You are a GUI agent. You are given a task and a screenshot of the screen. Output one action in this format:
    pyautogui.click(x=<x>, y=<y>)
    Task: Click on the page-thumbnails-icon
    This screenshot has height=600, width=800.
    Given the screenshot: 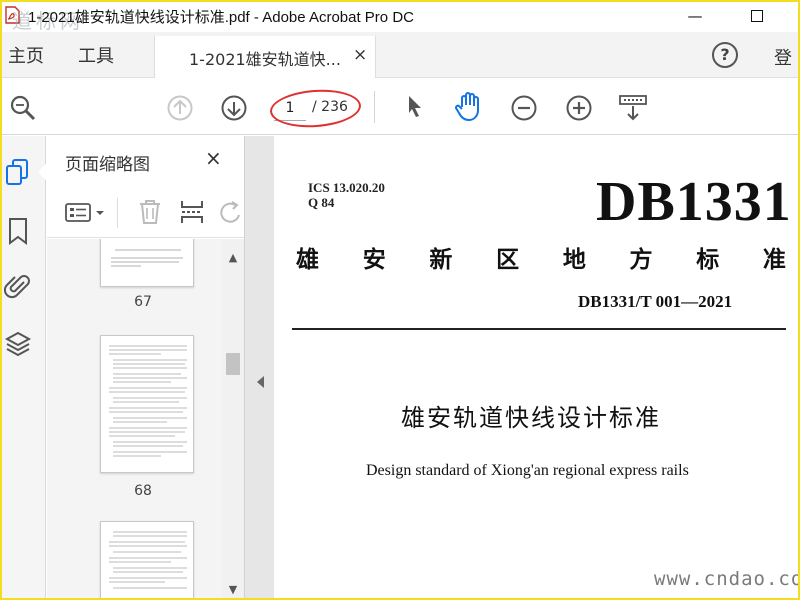 What is the action you would take?
    pyautogui.click(x=18, y=175)
    